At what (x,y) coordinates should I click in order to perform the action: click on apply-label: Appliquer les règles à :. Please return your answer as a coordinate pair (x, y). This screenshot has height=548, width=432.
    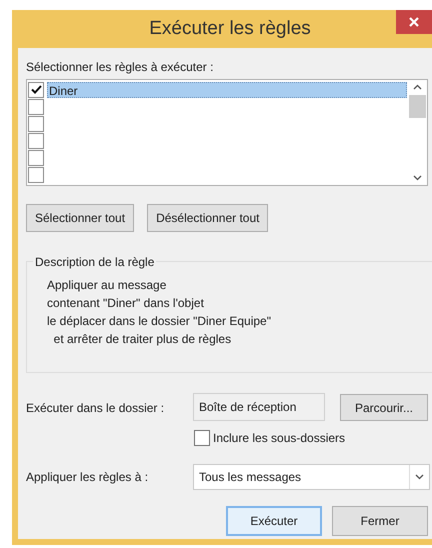
    Looking at the image, I should click on (88, 477).